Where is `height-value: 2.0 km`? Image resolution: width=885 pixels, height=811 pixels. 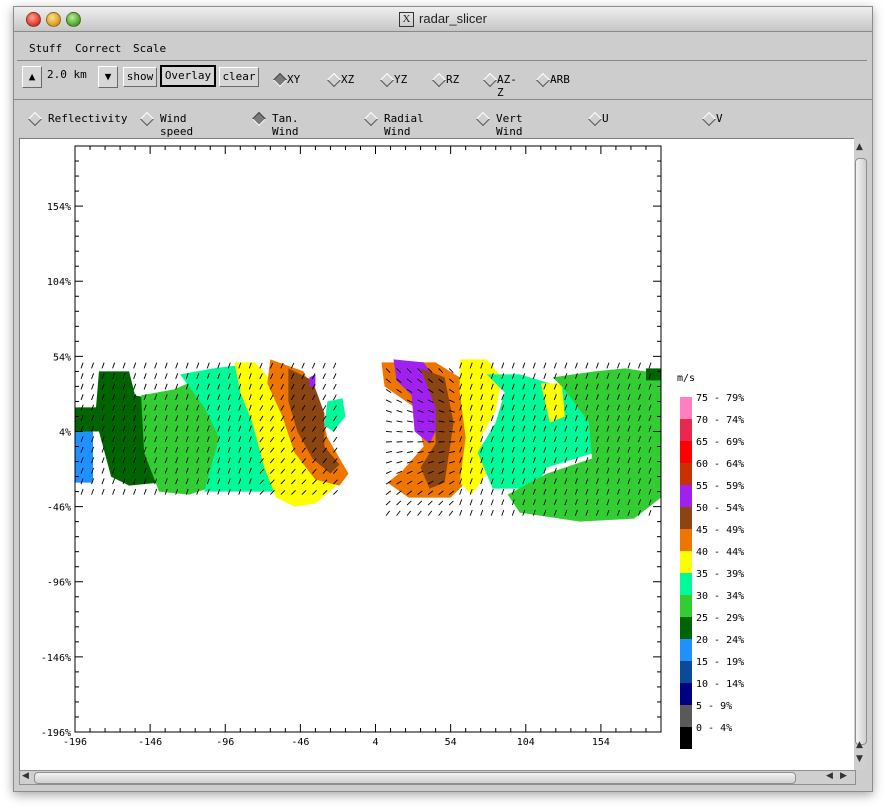 height-value: 2.0 km is located at coordinates (67, 74).